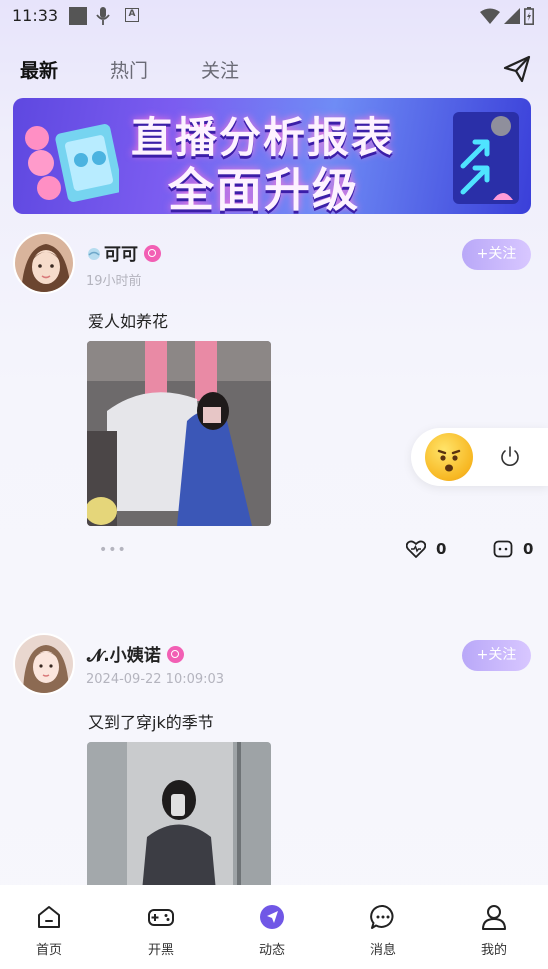 The height and width of the screenshot is (969, 548). What do you see at coordinates (517, 69) in the screenshot?
I see `send-icon` at bounding box center [517, 69].